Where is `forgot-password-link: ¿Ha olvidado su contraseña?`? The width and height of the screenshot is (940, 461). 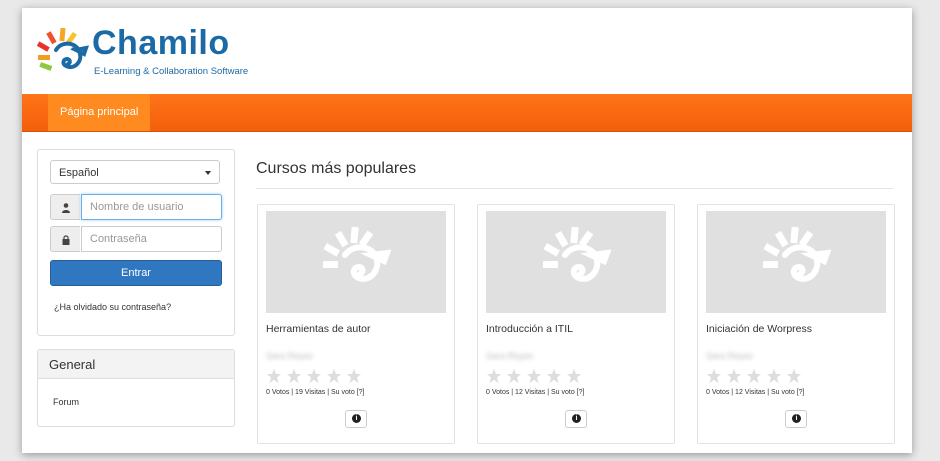
forgot-password-link: ¿Ha olvidado su contraseña? is located at coordinates (112, 307).